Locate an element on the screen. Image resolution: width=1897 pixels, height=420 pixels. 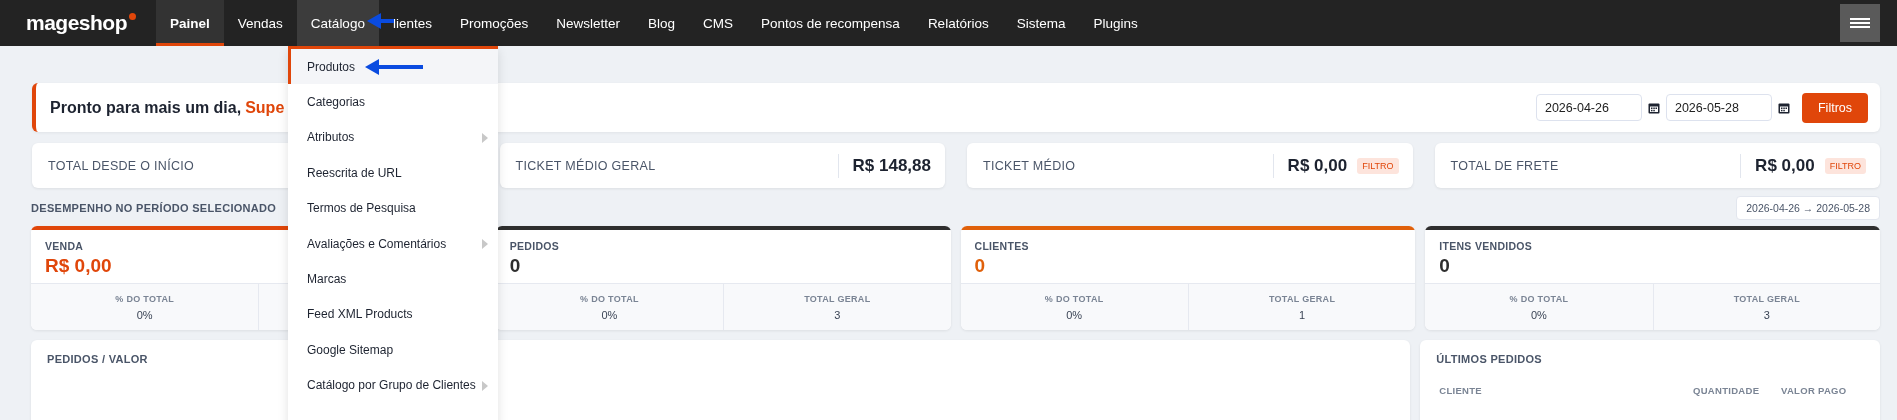
menu-item: Catálogo por Grupo de Clientes is located at coordinates (393, 385).